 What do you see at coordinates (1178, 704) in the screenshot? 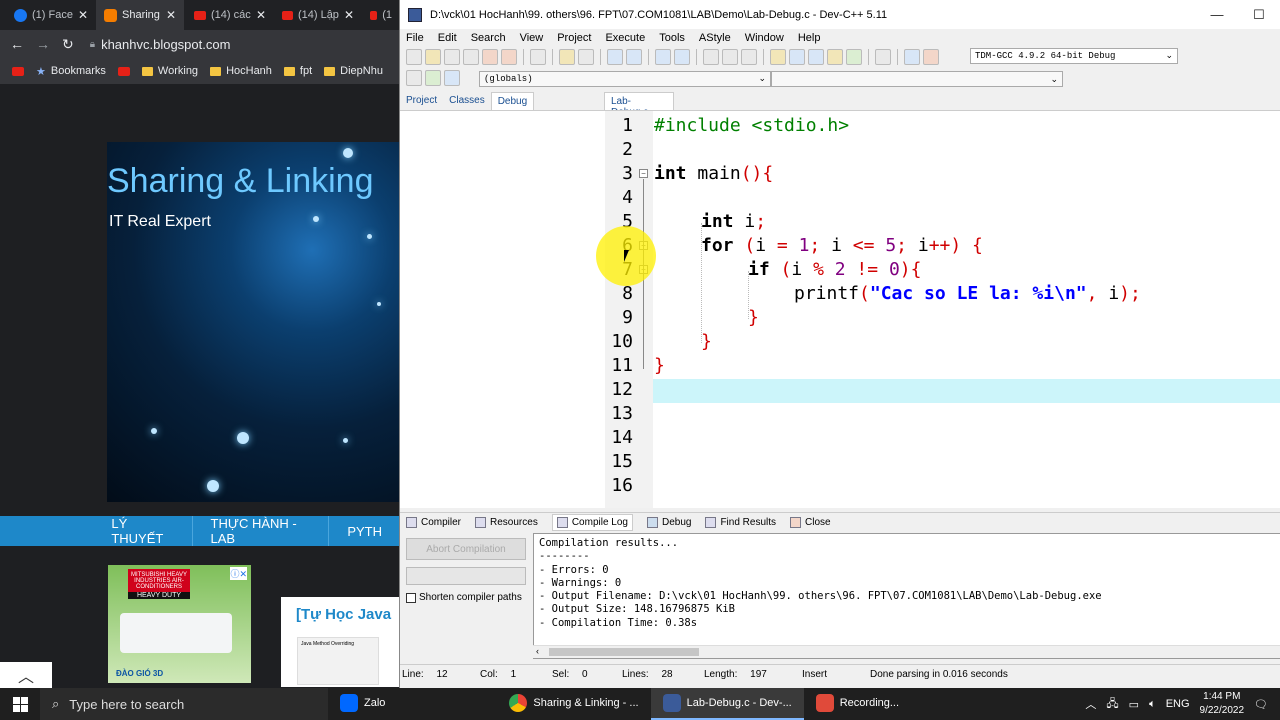
I see `language-indicator: ENG` at bounding box center [1178, 704].